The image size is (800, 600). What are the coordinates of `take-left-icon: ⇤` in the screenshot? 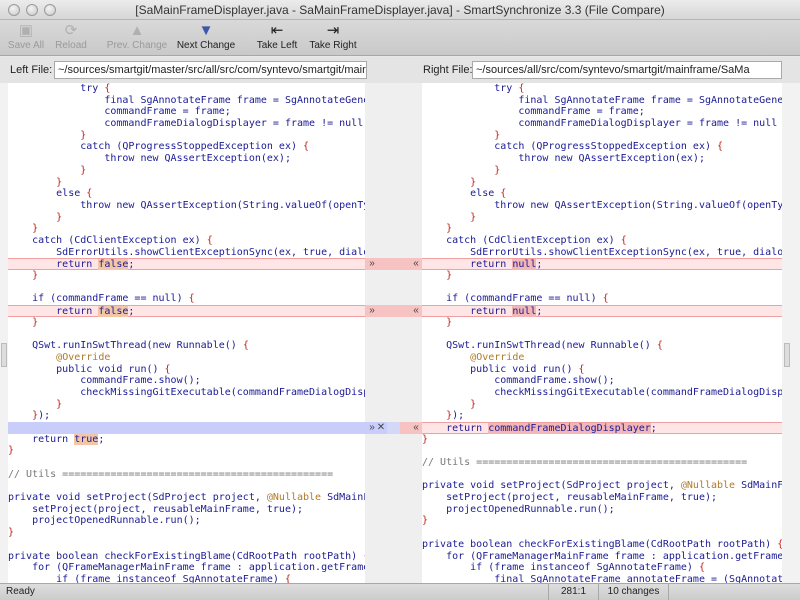 It's located at (277, 30).